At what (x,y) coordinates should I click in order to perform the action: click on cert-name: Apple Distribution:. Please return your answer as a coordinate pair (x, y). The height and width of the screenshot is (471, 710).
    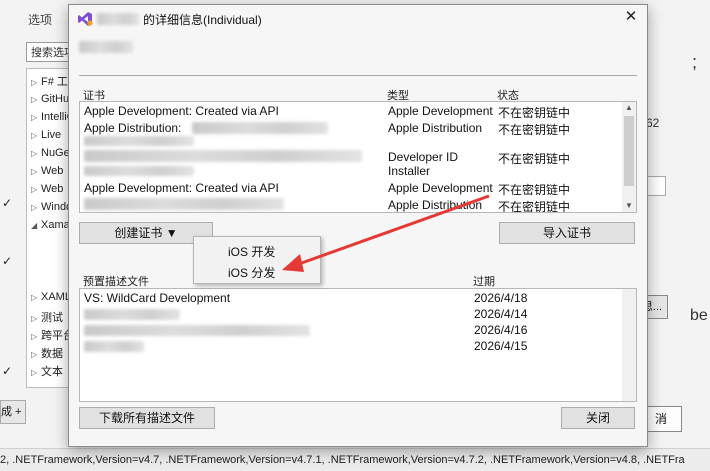
    Looking at the image, I should click on (133, 128).